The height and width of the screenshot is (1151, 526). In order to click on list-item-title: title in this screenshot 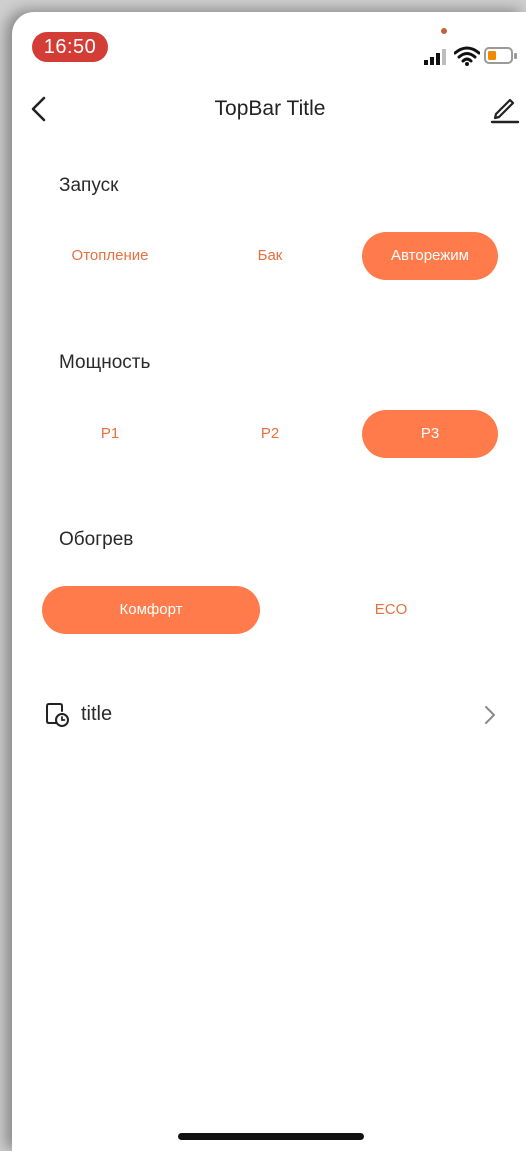, I will do `click(269, 715)`.